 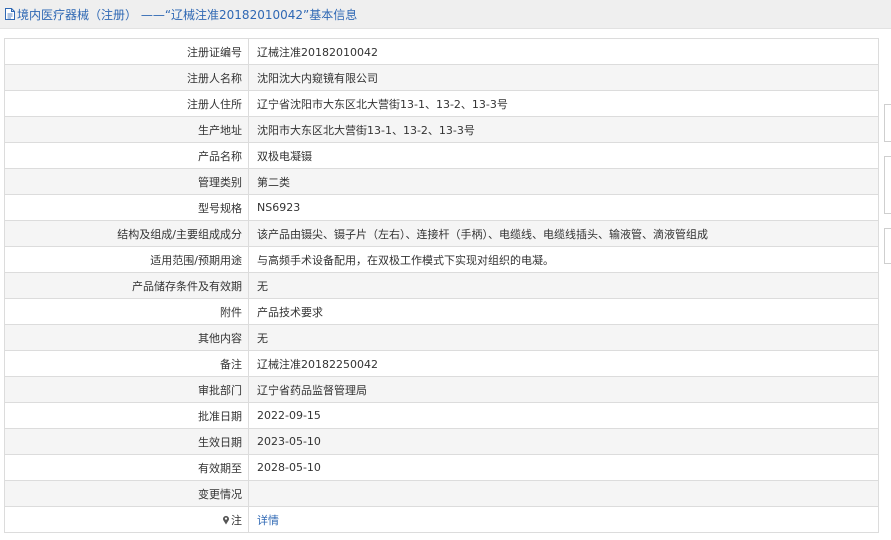 I want to click on table-row: 管理类别 第二类, so click(x=441, y=181).